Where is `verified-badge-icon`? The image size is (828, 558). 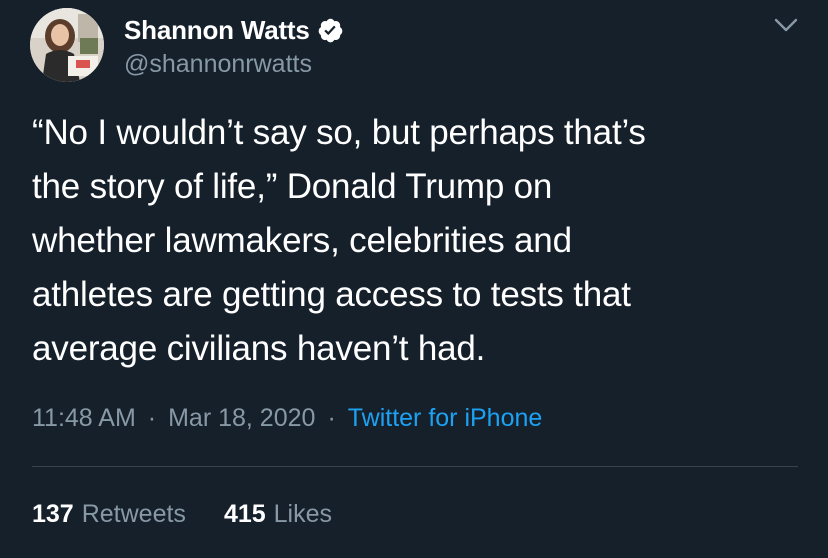
verified-badge-icon is located at coordinates (330, 30).